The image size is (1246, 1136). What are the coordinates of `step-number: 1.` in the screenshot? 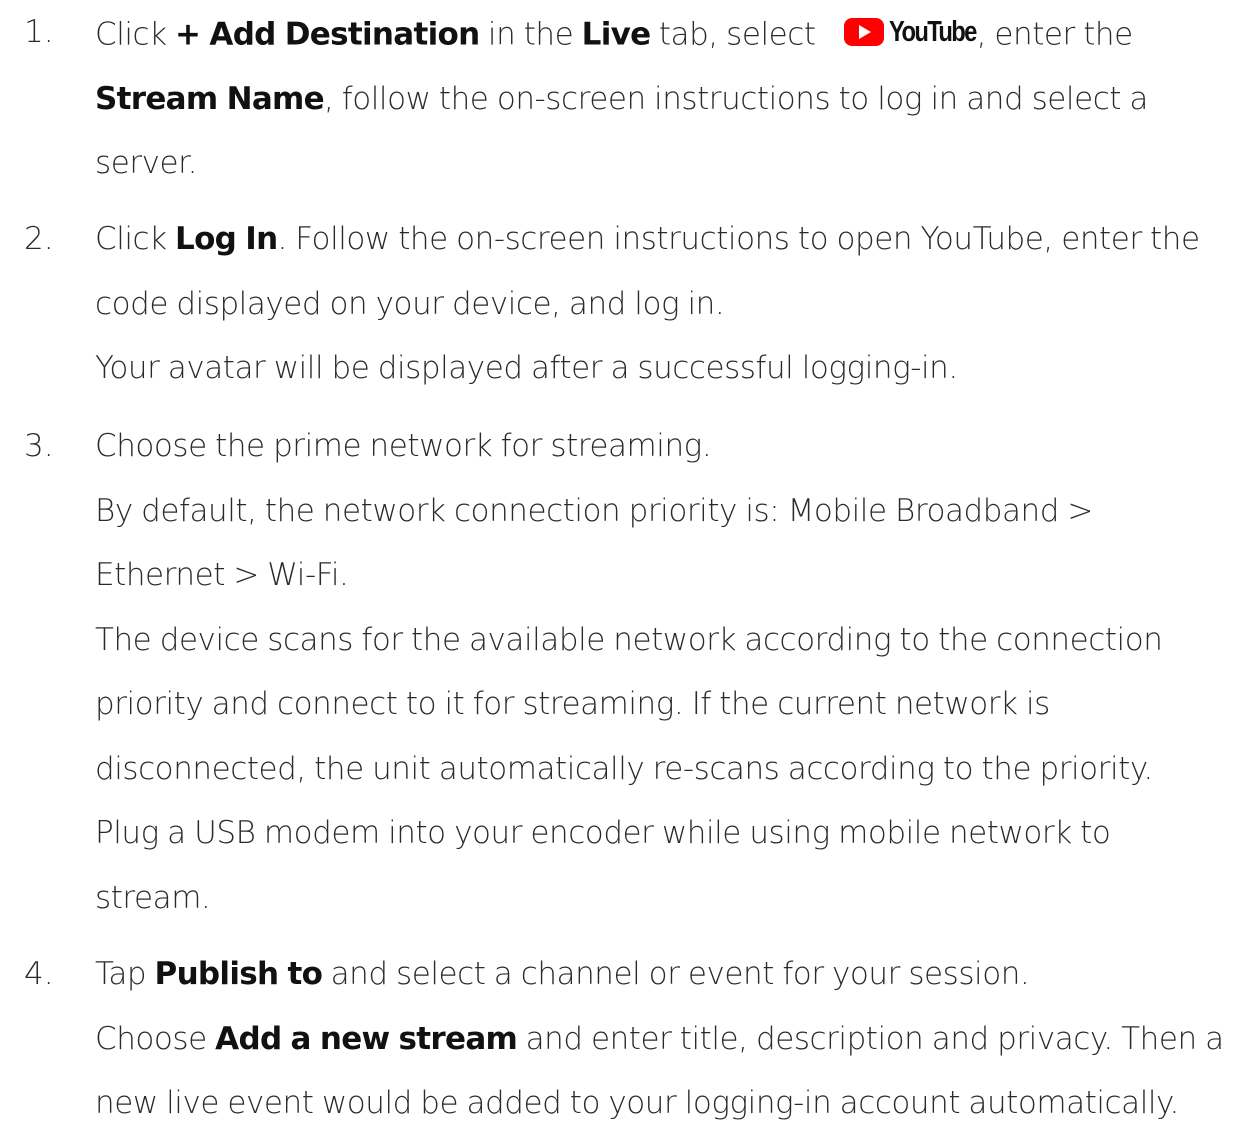 It's located at (39, 32).